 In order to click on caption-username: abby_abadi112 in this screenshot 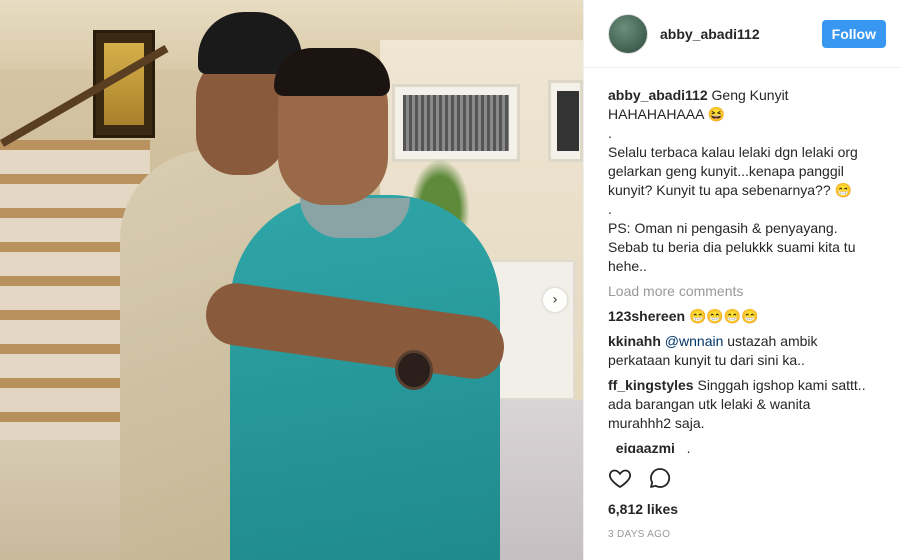, I will do `click(658, 95)`.